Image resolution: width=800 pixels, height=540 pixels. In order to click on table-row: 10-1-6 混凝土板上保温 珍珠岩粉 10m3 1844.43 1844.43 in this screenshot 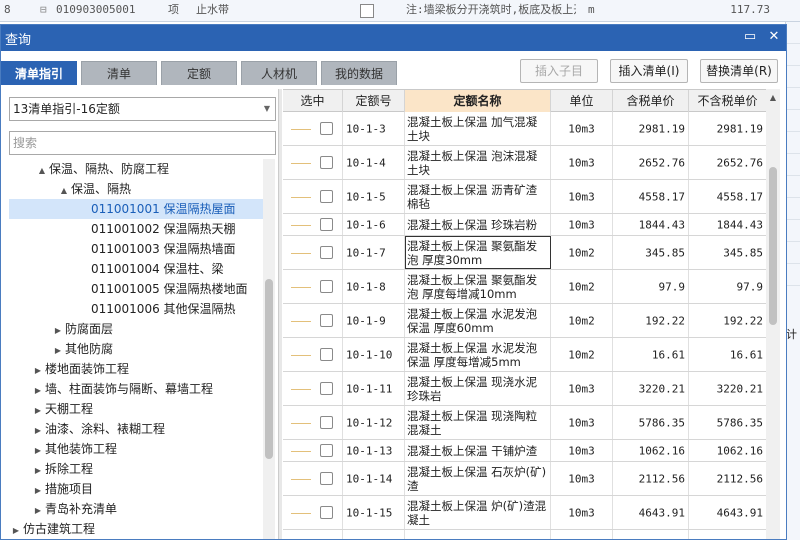, I will do `click(524, 225)`.